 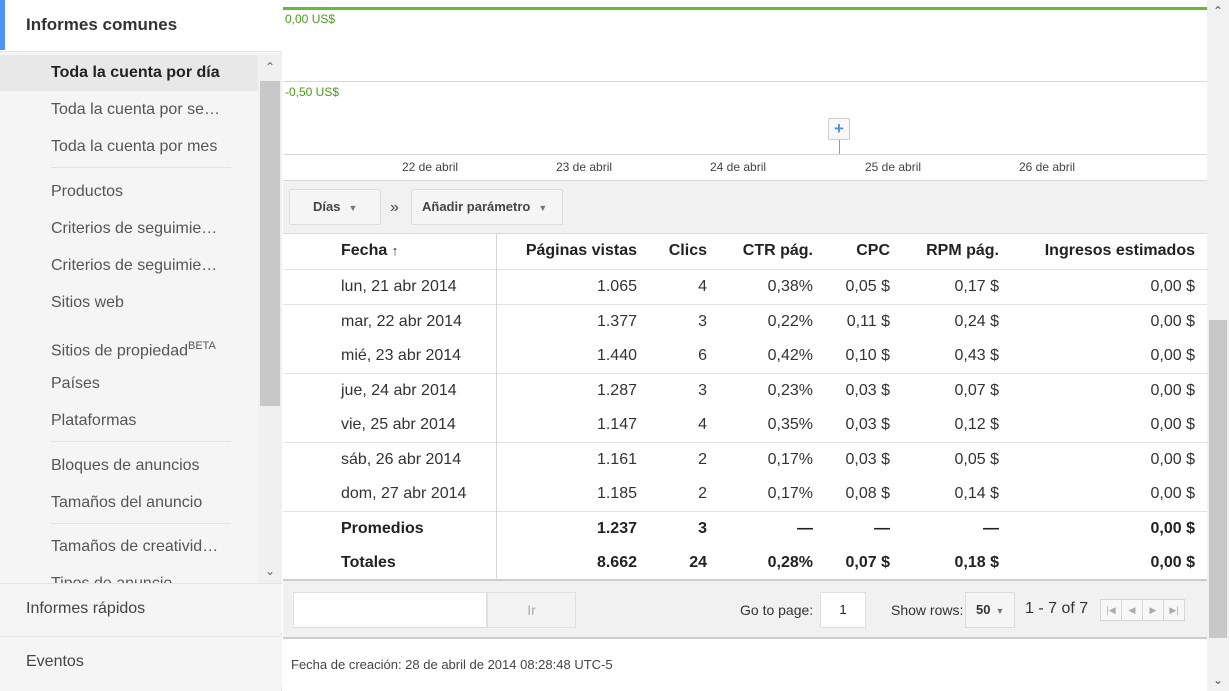 What do you see at coordinates (702, 424) in the screenshot?
I see `cell-clicks: 4` at bounding box center [702, 424].